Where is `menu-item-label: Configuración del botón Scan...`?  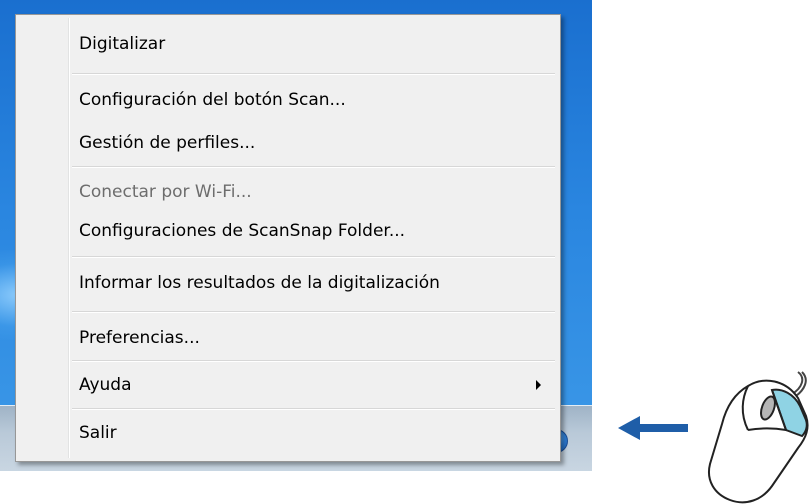
menu-item-label: Configuración del botón Scan... is located at coordinates (212, 100).